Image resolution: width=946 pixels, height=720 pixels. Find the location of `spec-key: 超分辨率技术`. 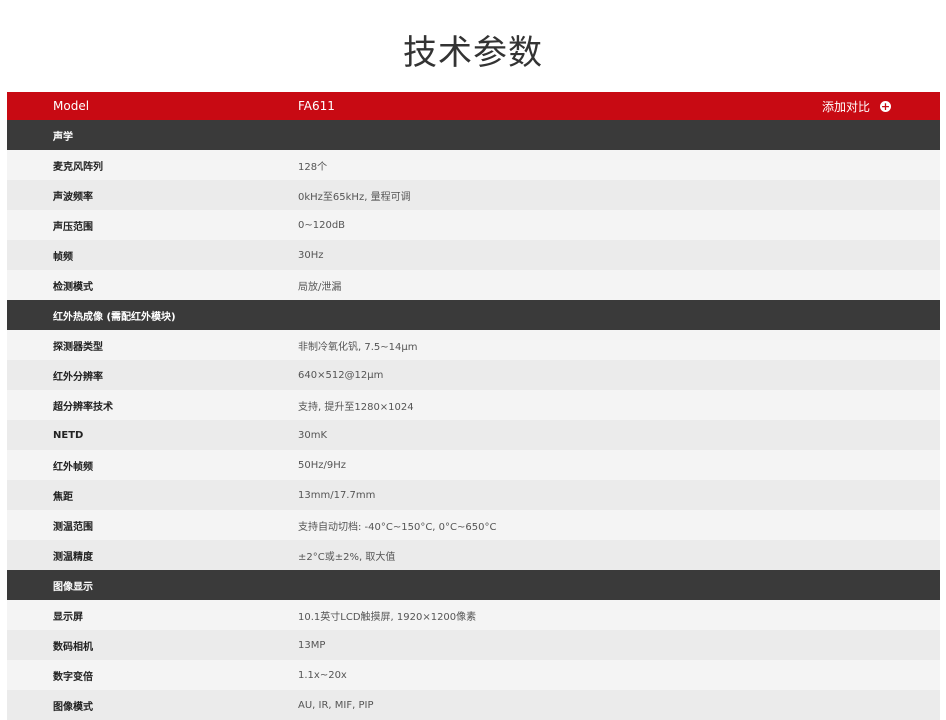

spec-key: 超分辨率技术 is located at coordinates (83, 407).